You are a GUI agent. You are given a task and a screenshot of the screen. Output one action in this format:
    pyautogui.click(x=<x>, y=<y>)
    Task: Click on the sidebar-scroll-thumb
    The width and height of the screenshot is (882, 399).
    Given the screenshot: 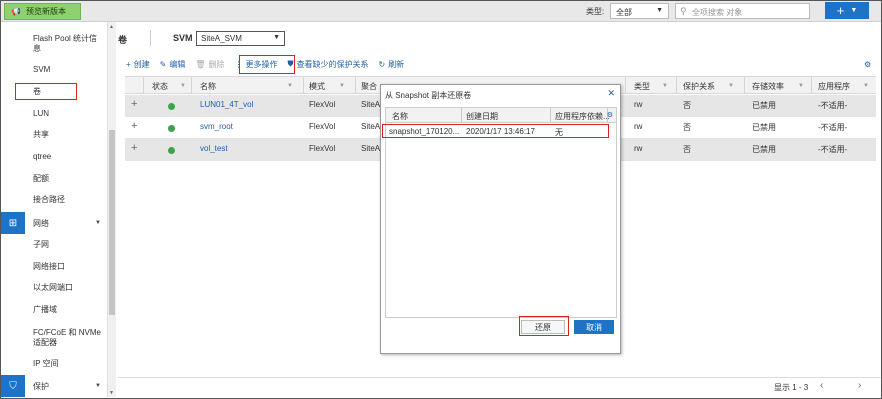 What is the action you would take?
    pyautogui.click(x=112, y=222)
    